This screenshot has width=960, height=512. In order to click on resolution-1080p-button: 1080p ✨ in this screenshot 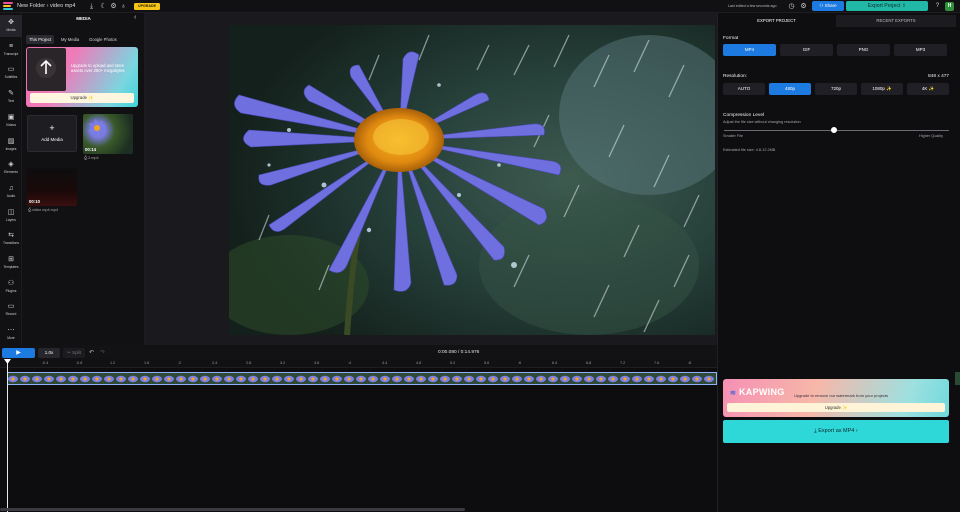, I will do `click(882, 89)`.